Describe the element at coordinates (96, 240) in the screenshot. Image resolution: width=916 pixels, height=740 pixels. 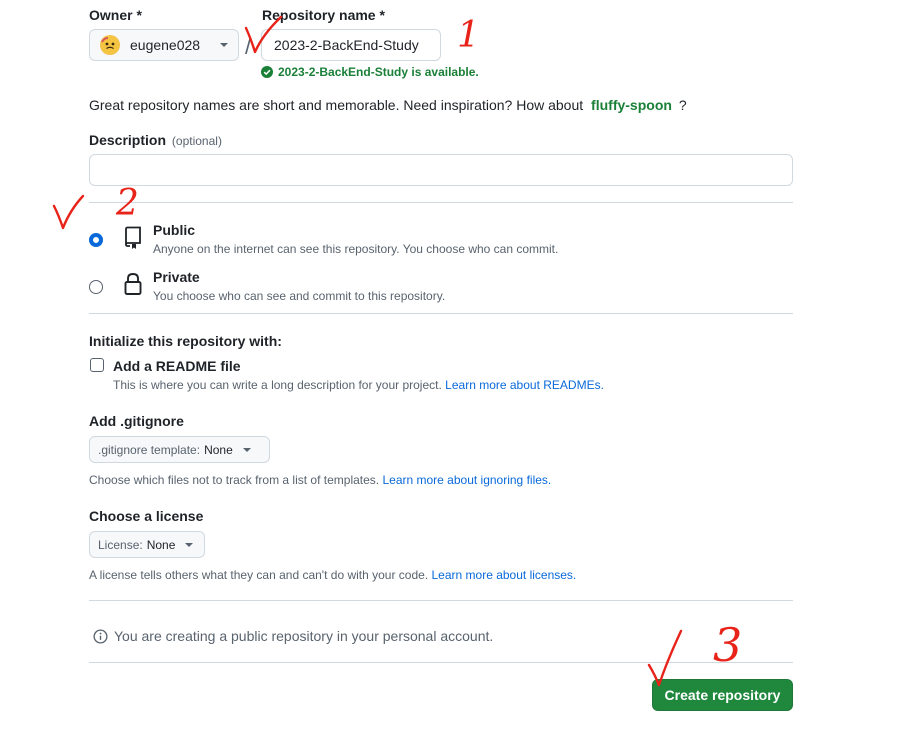
I see `public-radio` at that location.